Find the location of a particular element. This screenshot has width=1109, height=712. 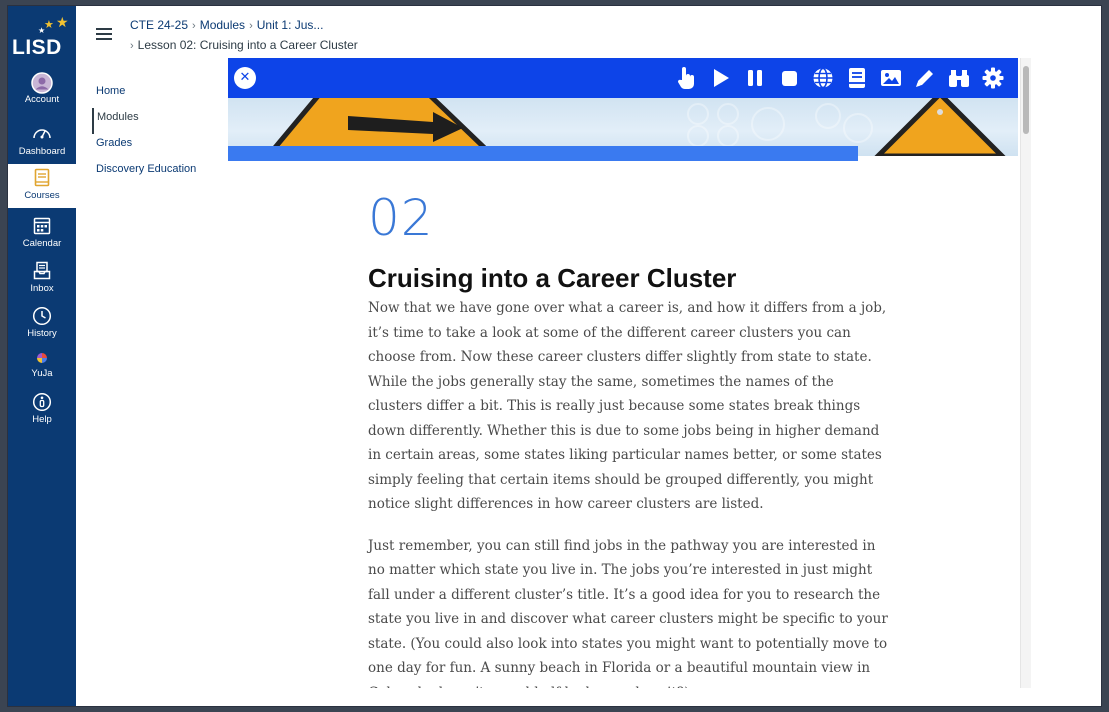

toolbar-buttons is located at coordinates (840, 78).